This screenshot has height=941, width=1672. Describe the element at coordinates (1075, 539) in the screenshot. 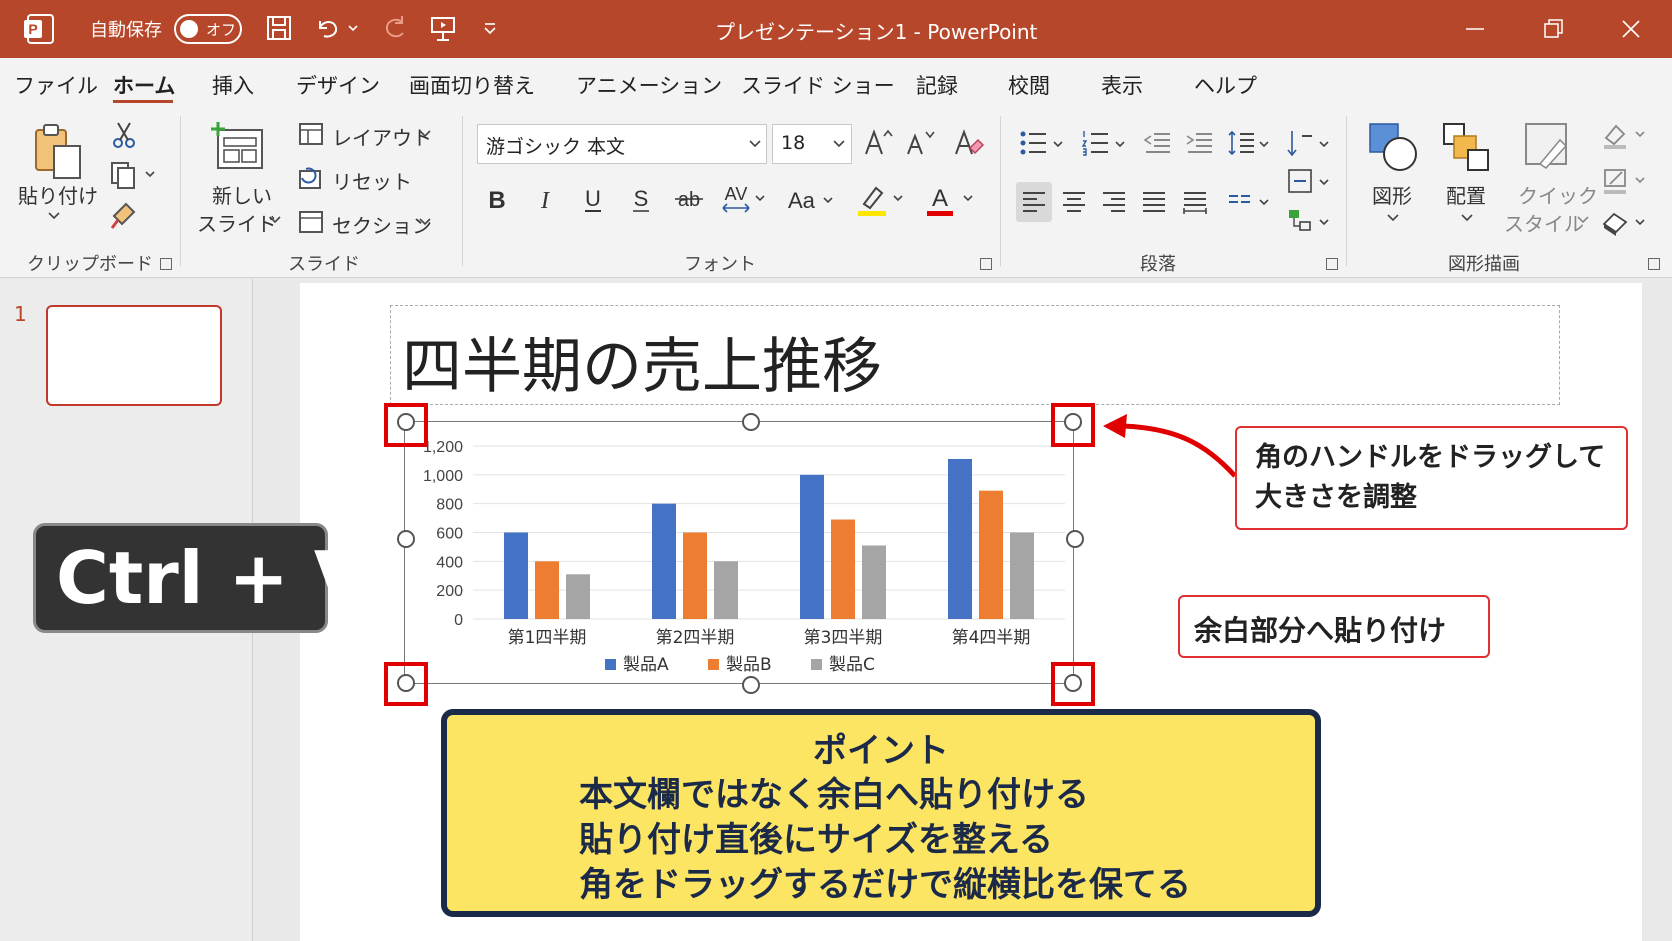

I see `resize-handle-right` at that location.